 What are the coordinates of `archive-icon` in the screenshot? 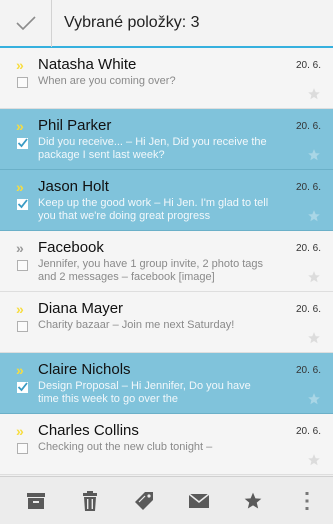 It's located at (36, 500).